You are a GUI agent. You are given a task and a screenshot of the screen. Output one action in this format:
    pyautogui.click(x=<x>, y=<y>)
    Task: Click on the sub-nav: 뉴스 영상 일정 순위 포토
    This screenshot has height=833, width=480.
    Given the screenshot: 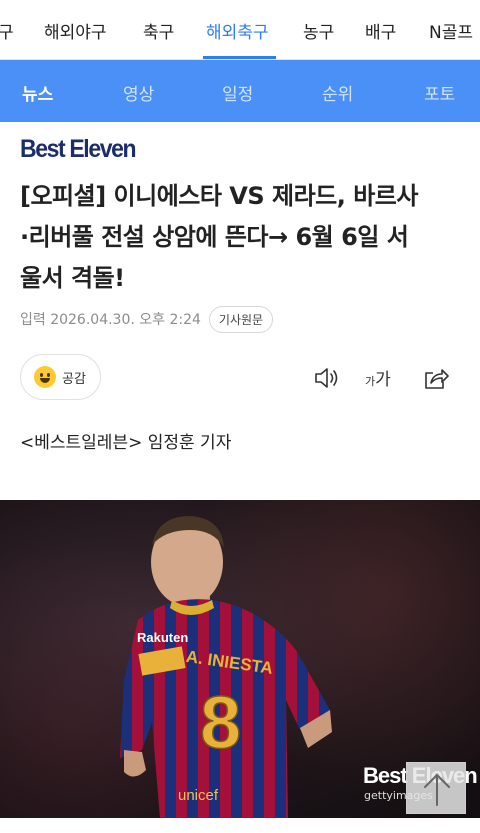 What is the action you would take?
    pyautogui.click(x=240, y=91)
    